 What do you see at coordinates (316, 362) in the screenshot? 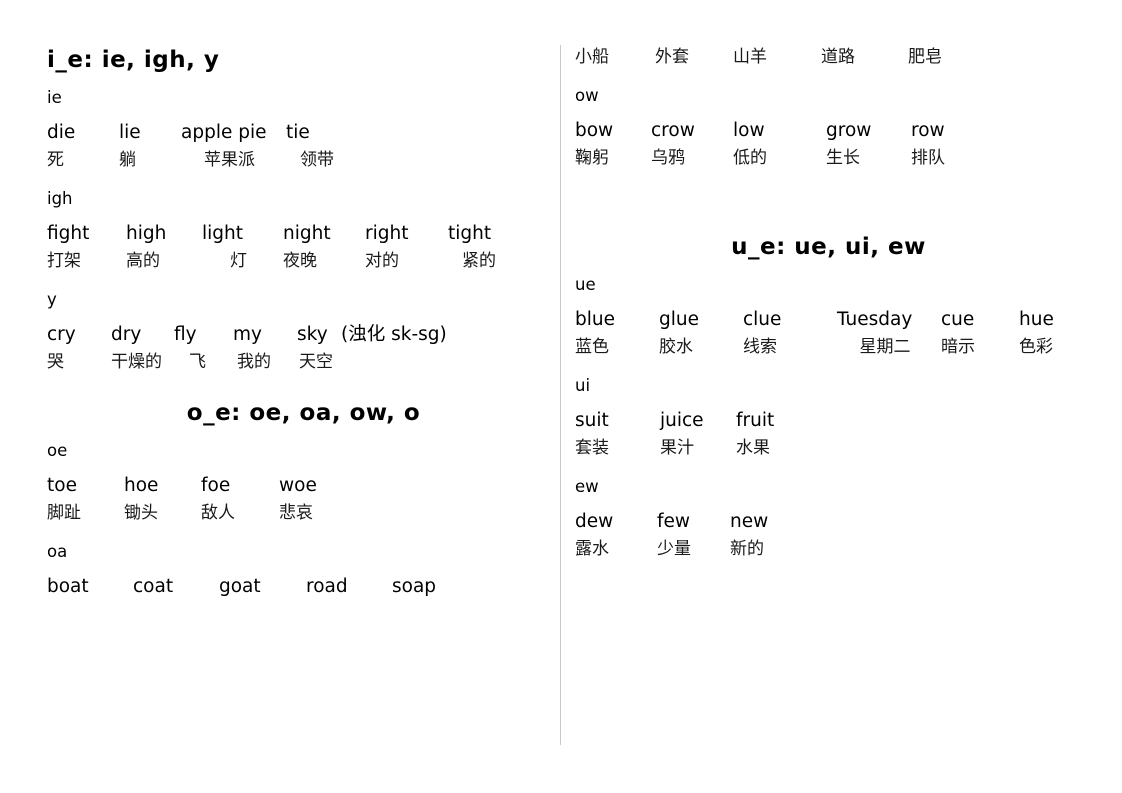
I see `gloss-sky: 天空` at bounding box center [316, 362].